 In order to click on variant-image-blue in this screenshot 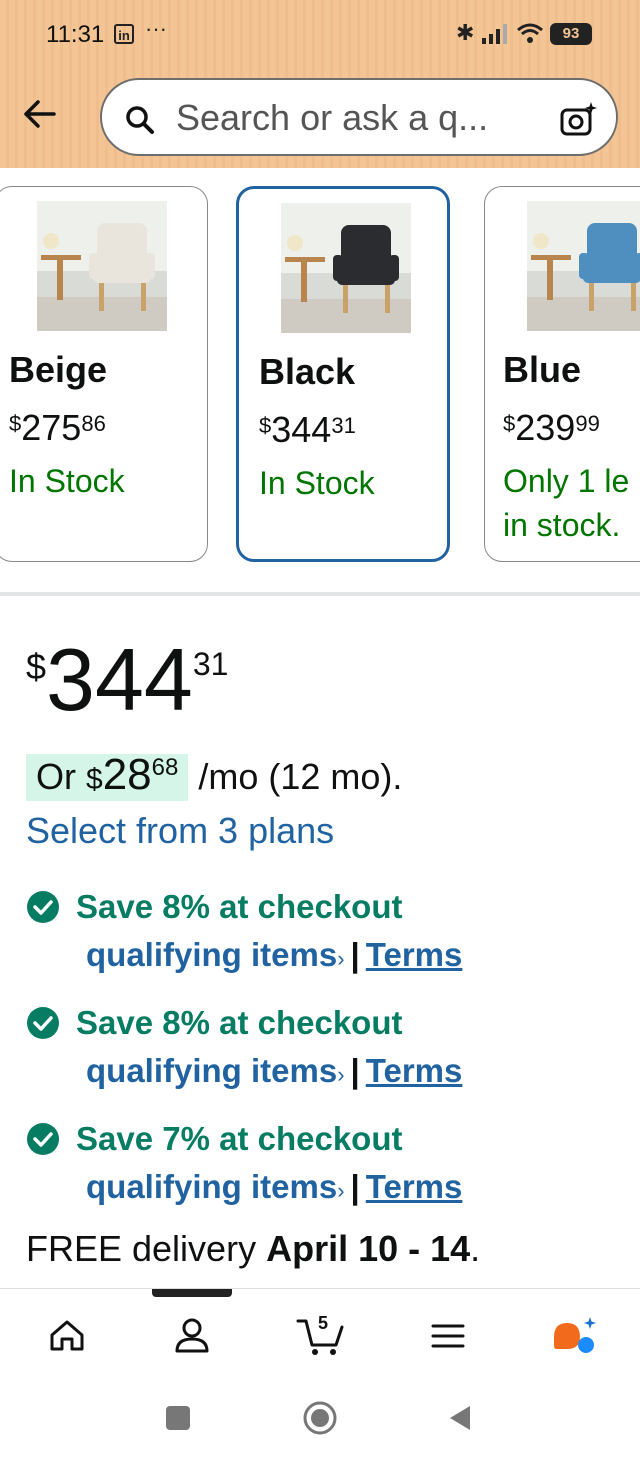, I will do `click(583, 266)`.